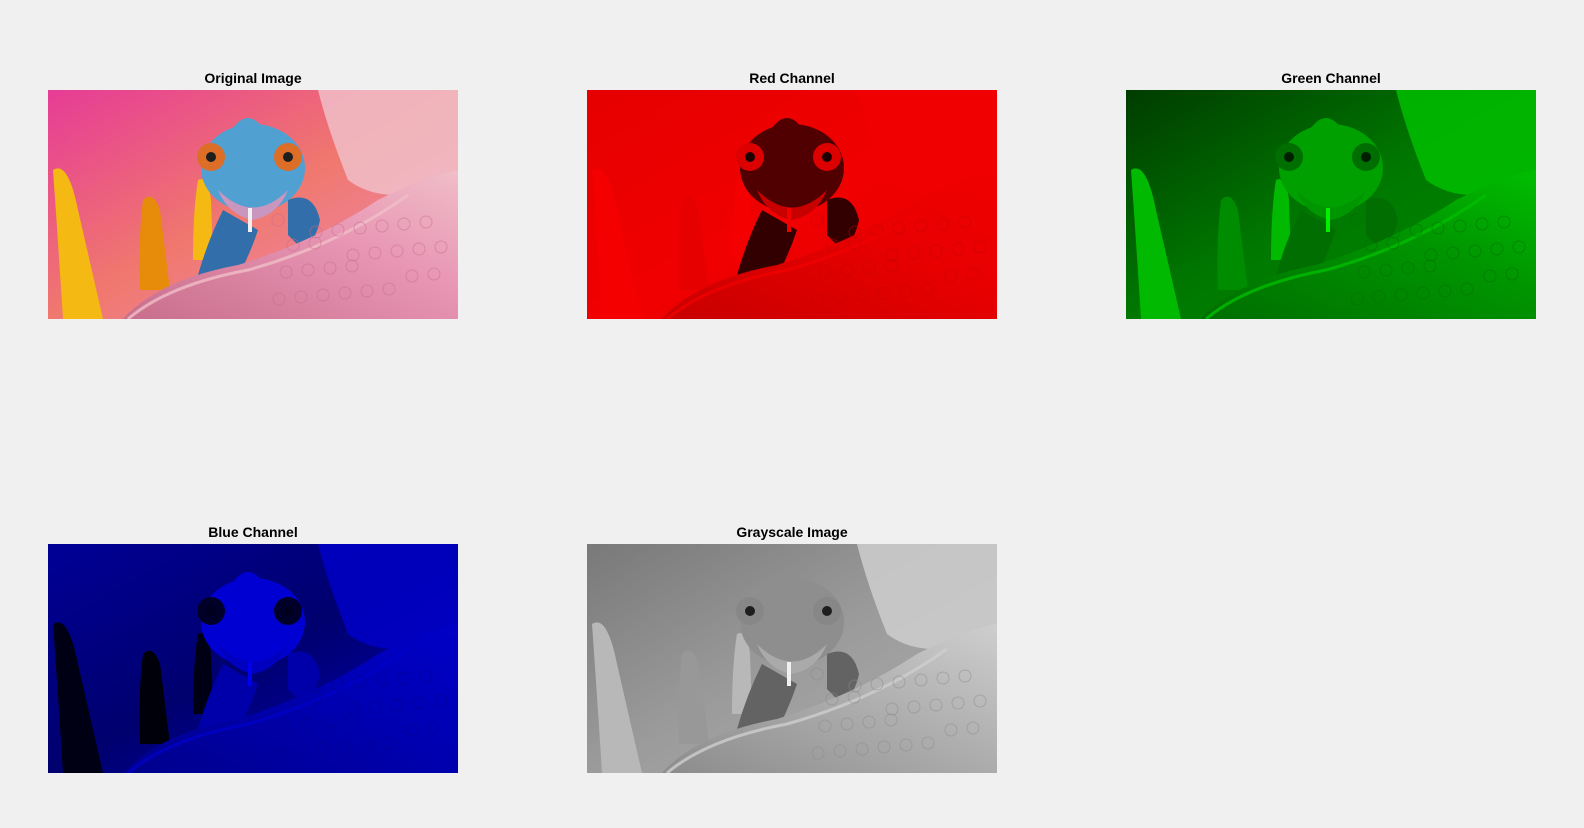  Describe the element at coordinates (253, 532) in the screenshot. I see `subplot-title: Blue Channel` at that location.